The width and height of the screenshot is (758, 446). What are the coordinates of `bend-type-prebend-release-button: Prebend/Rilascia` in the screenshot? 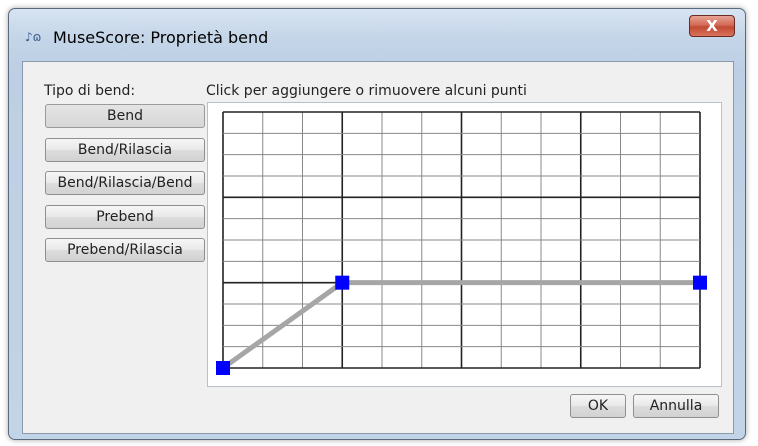 It's located at (125, 250).